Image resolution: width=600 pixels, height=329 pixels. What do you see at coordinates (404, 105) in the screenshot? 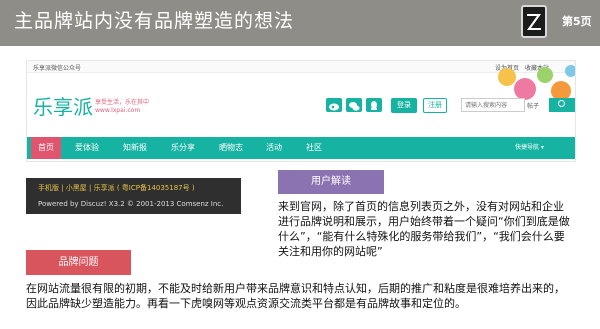
I see `login-button: 登录` at bounding box center [404, 105].